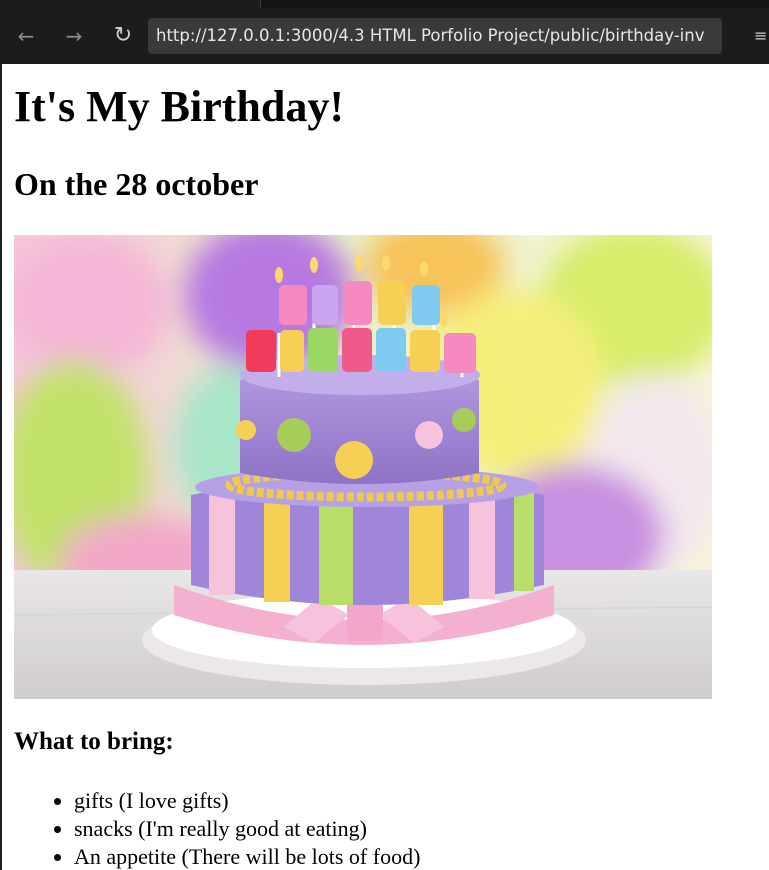 The image size is (769, 870). I want to click on list-item: gifts (I love gifts), so click(247, 801).